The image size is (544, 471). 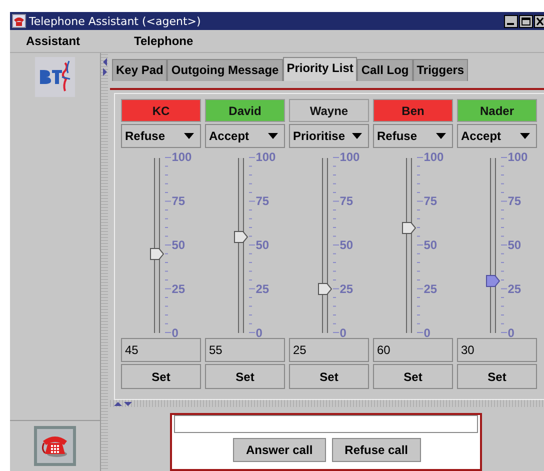 What do you see at coordinates (279, 450) in the screenshot?
I see `call-button: Answer call` at bounding box center [279, 450].